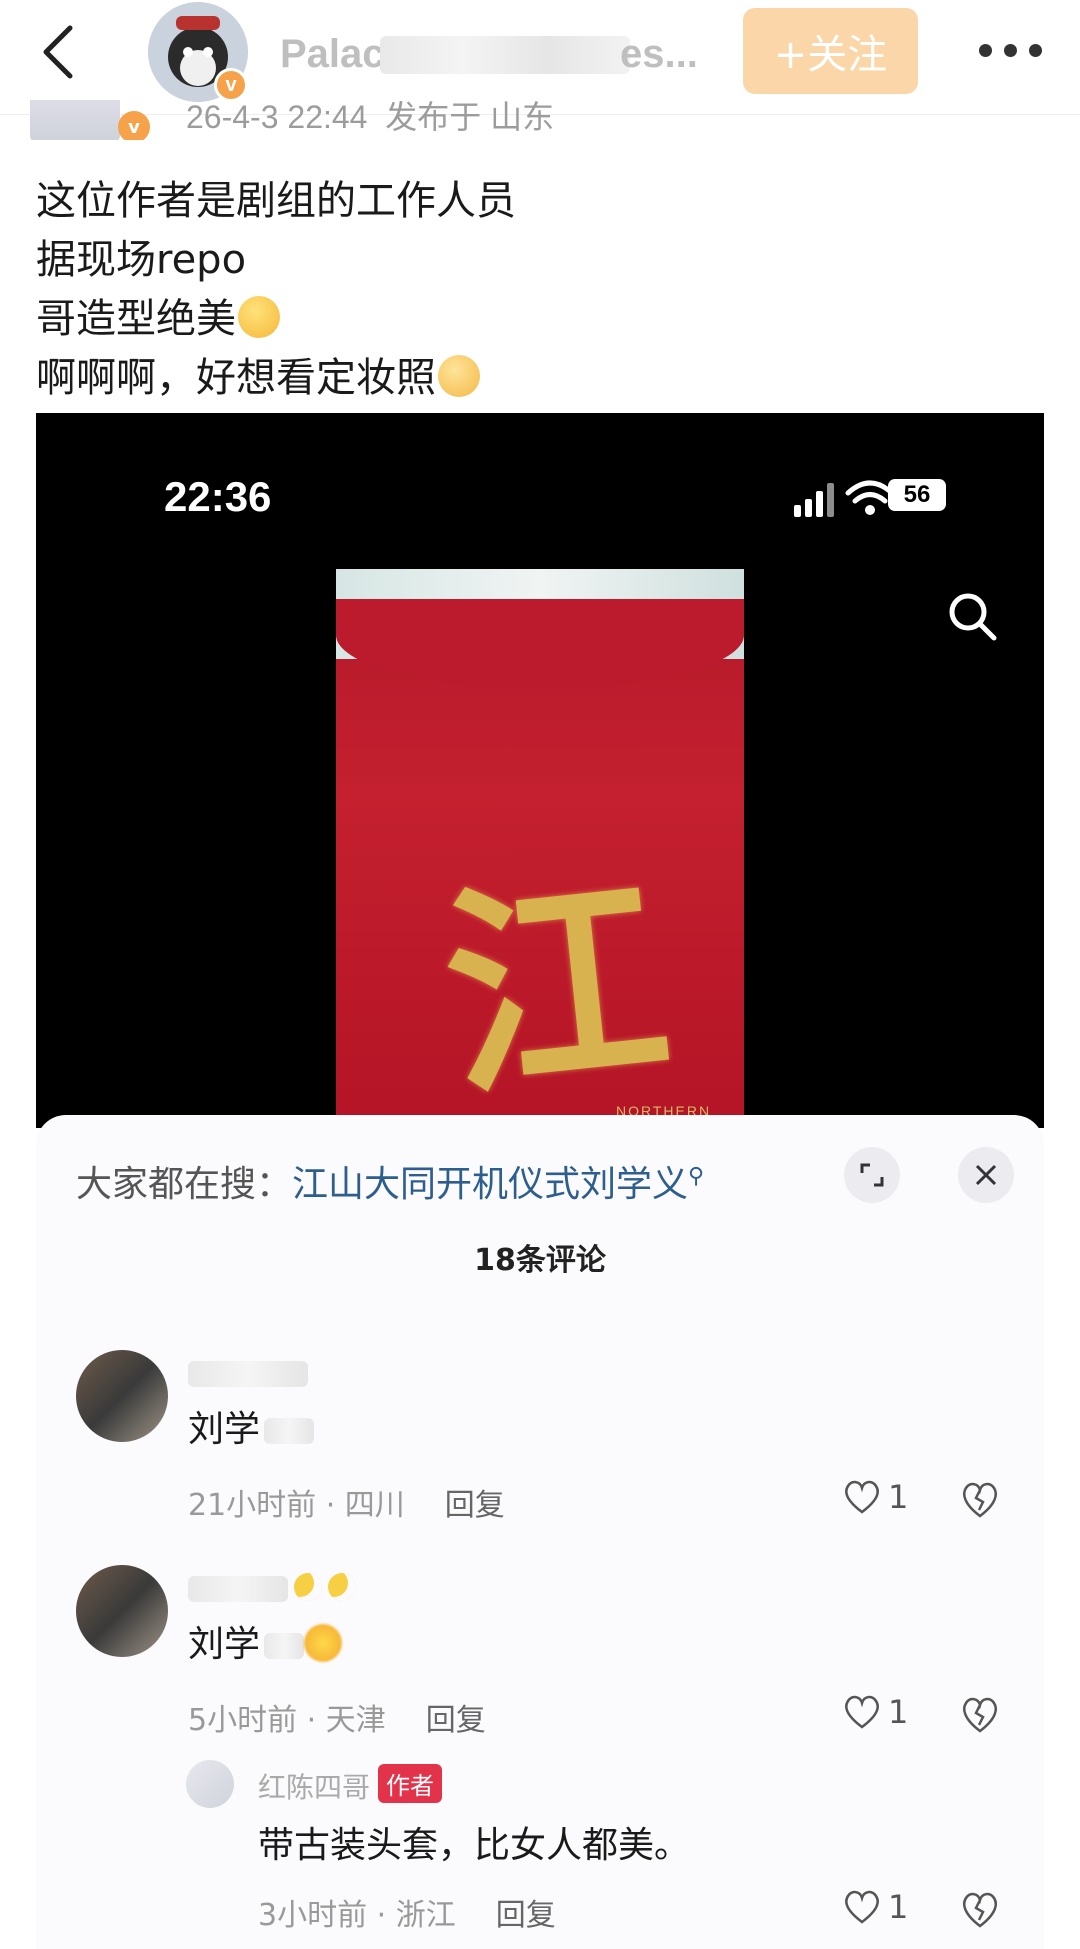  What do you see at coordinates (323, 1643) in the screenshot?
I see `star-eyes-emoji-icon` at bounding box center [323, 1643].